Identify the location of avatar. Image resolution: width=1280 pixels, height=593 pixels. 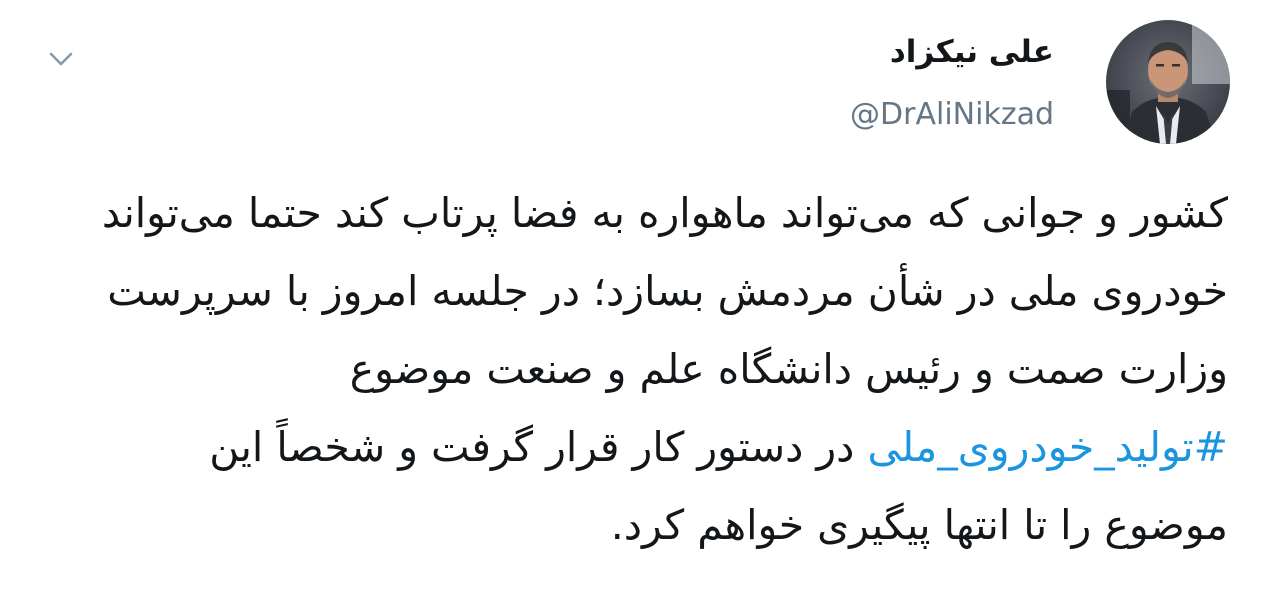
(1168, 82).